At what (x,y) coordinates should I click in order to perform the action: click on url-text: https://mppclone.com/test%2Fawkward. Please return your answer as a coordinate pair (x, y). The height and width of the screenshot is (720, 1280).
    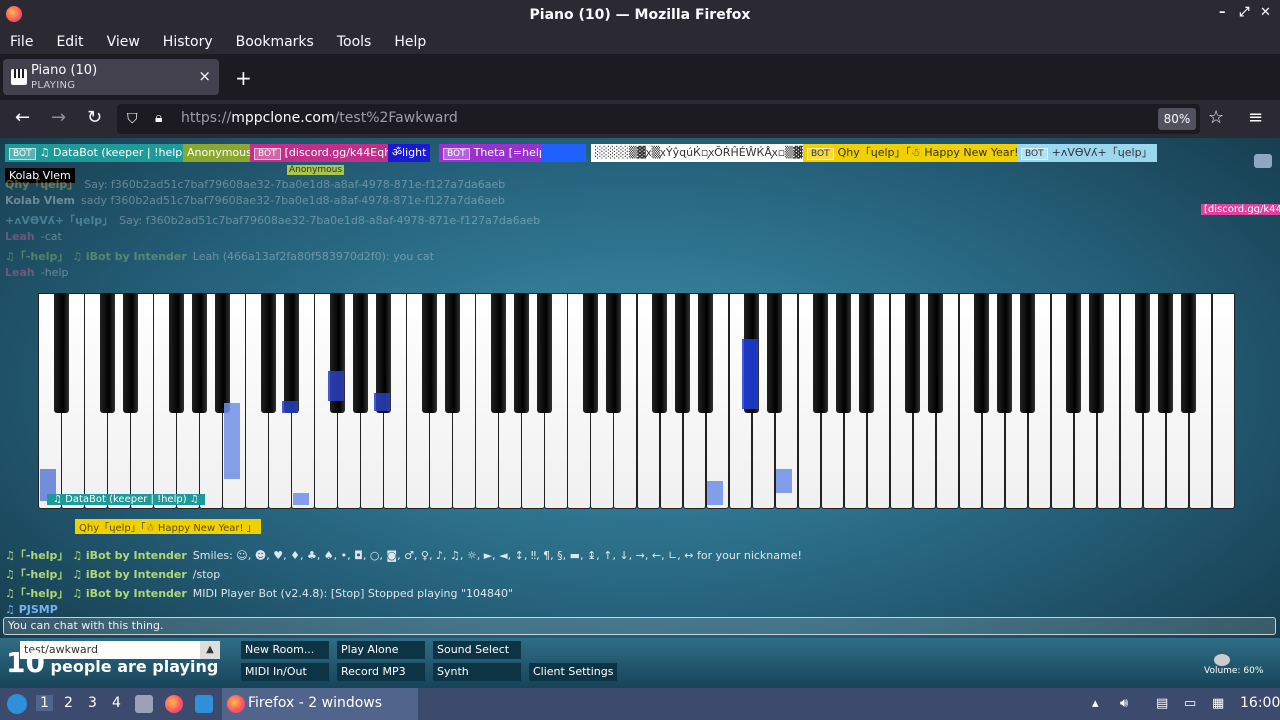
    Looking at the image, I should click on (319, 118).